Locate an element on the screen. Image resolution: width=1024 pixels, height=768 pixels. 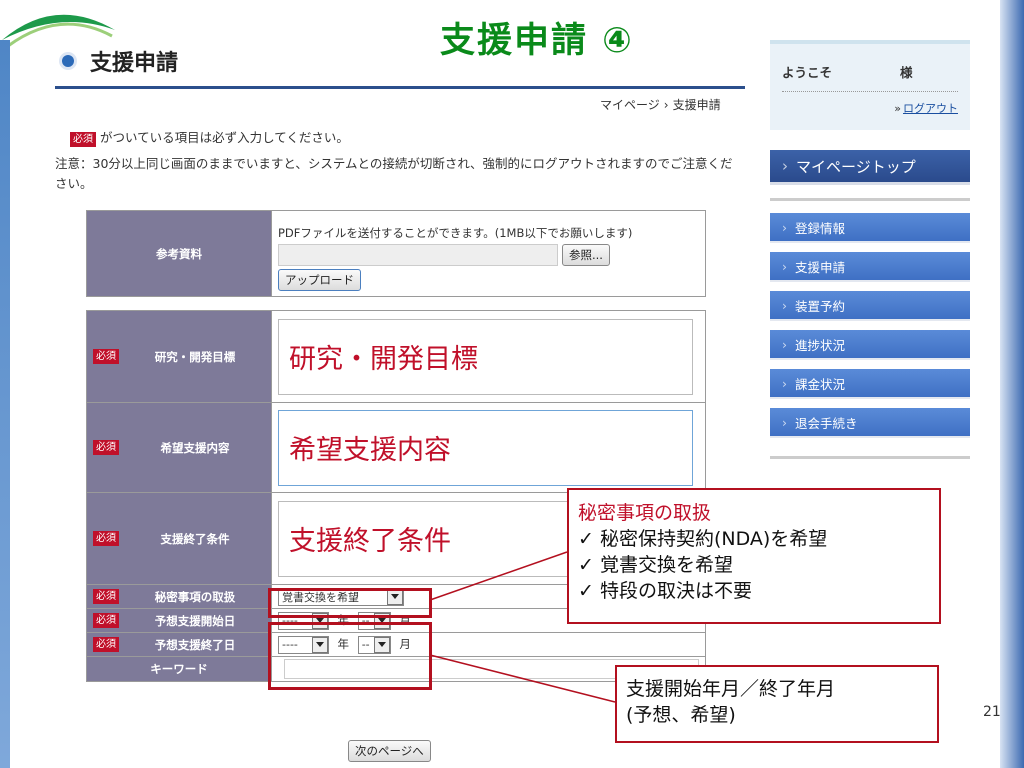
sidebar-item-progress: 進捗状況 is located at coordinates (870, 345).